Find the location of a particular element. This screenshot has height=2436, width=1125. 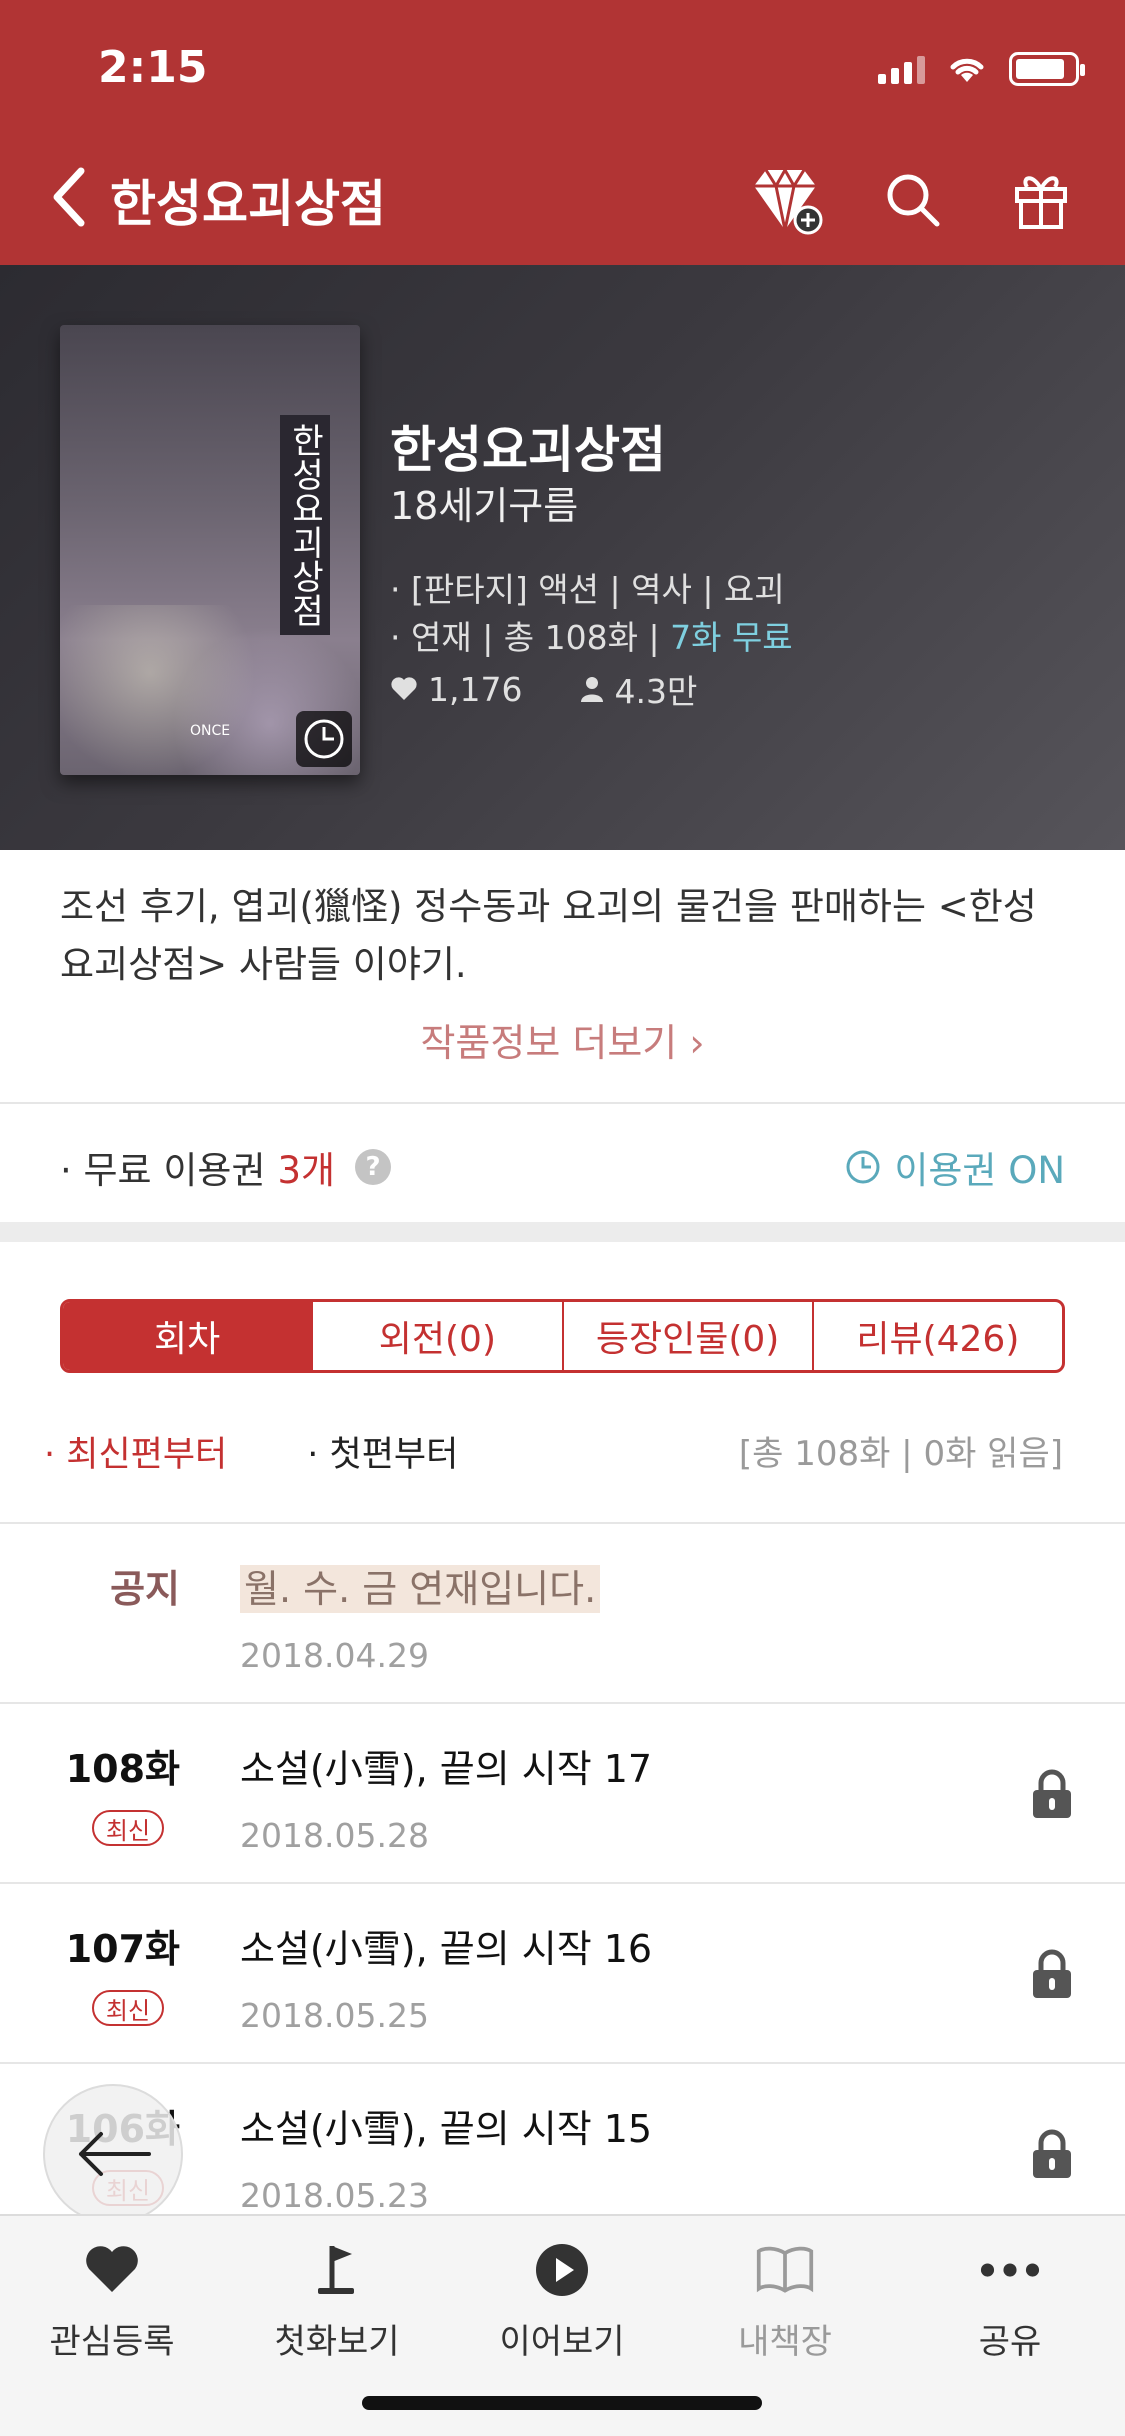

tab-characters: 등장인물(0) is located at coordinates (686, 1336).